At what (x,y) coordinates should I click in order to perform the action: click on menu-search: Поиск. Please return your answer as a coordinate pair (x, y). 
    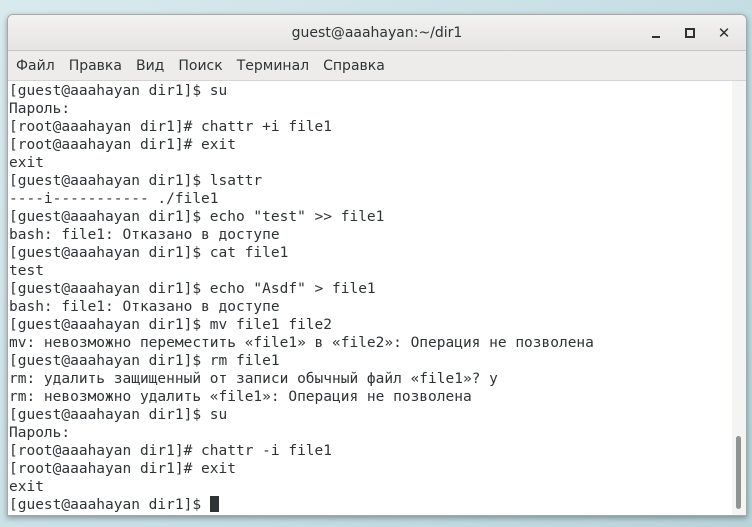
    Looking at the image, I should click on (200, 66).